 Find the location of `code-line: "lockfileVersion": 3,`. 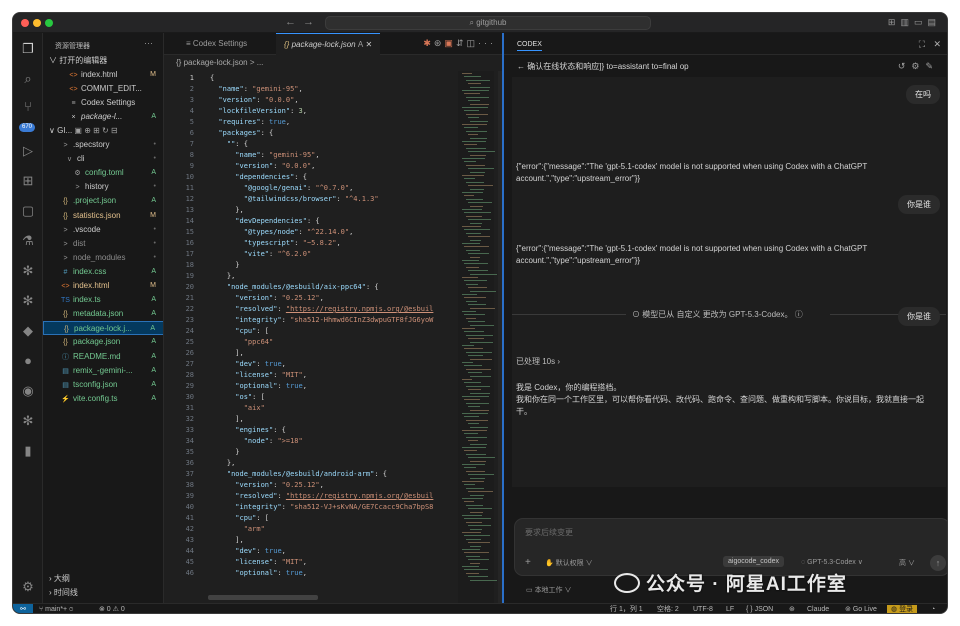

code-line: "lockfileVersion": 3, is located at coordinates (258, 111).